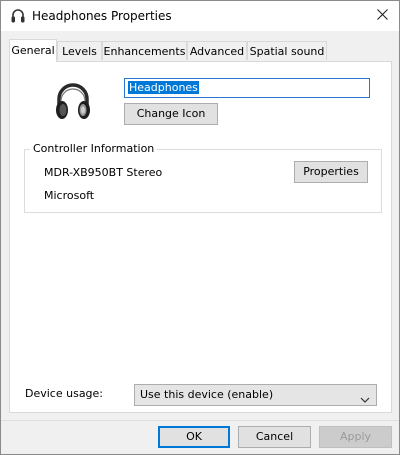 The height and width of the screenshot is (455, 400). Describe the element at coordinates (331, 172) in the screenshot. I see `controller-properties-button: Properties` at that location.